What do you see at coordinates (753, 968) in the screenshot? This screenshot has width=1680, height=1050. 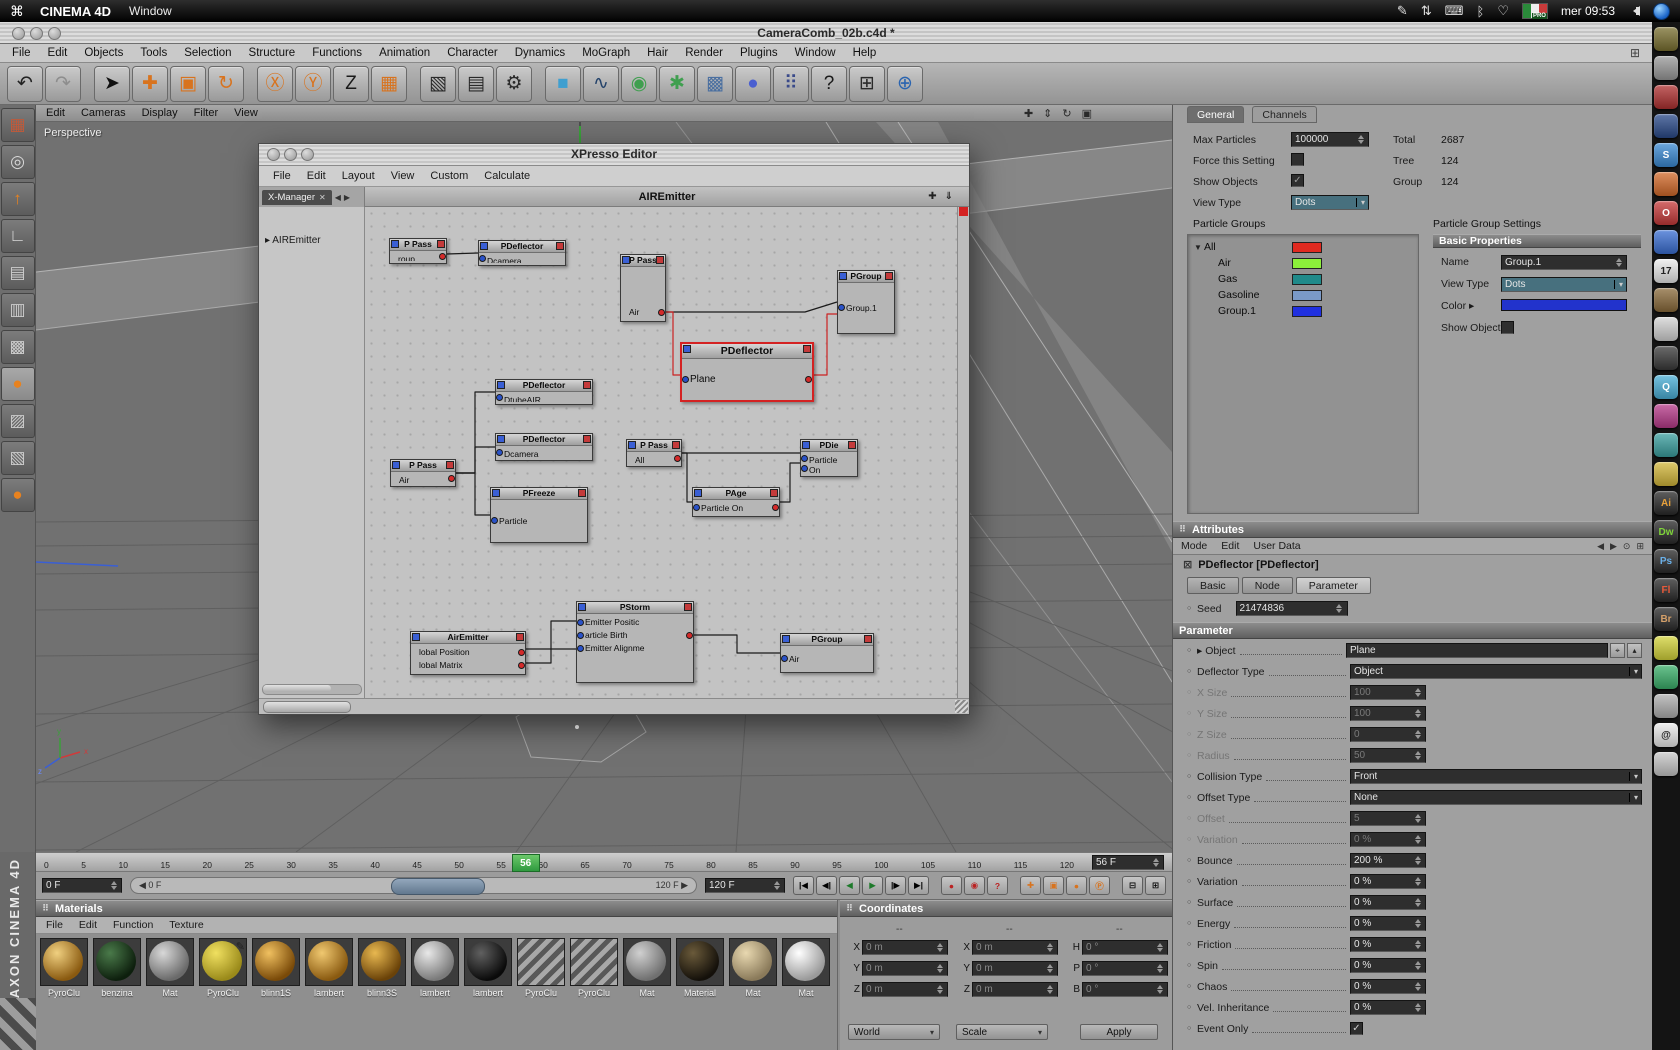 I see `material-item-13: Mat` at bounding box center [753, 968].